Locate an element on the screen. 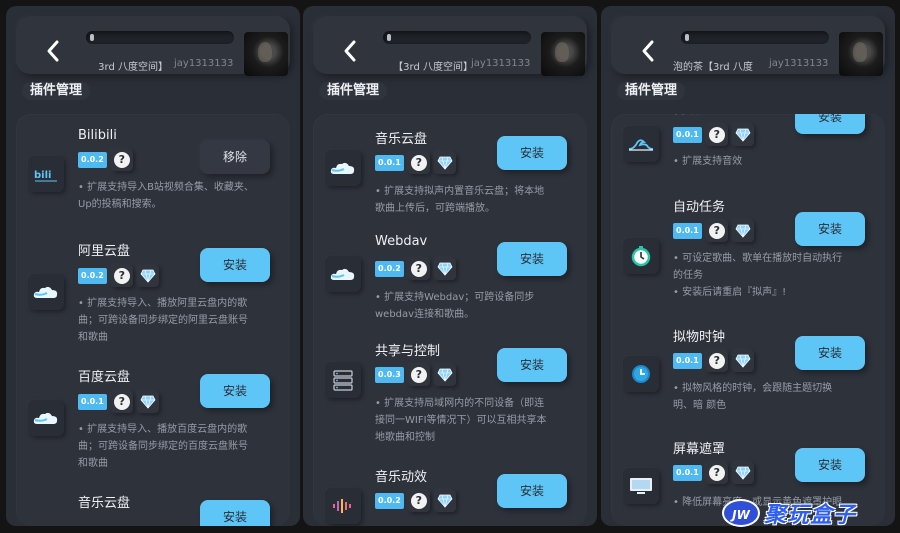 This screenshot has width=900, height=533. plugin-name: Webdav is located at coordinates (401, 241).